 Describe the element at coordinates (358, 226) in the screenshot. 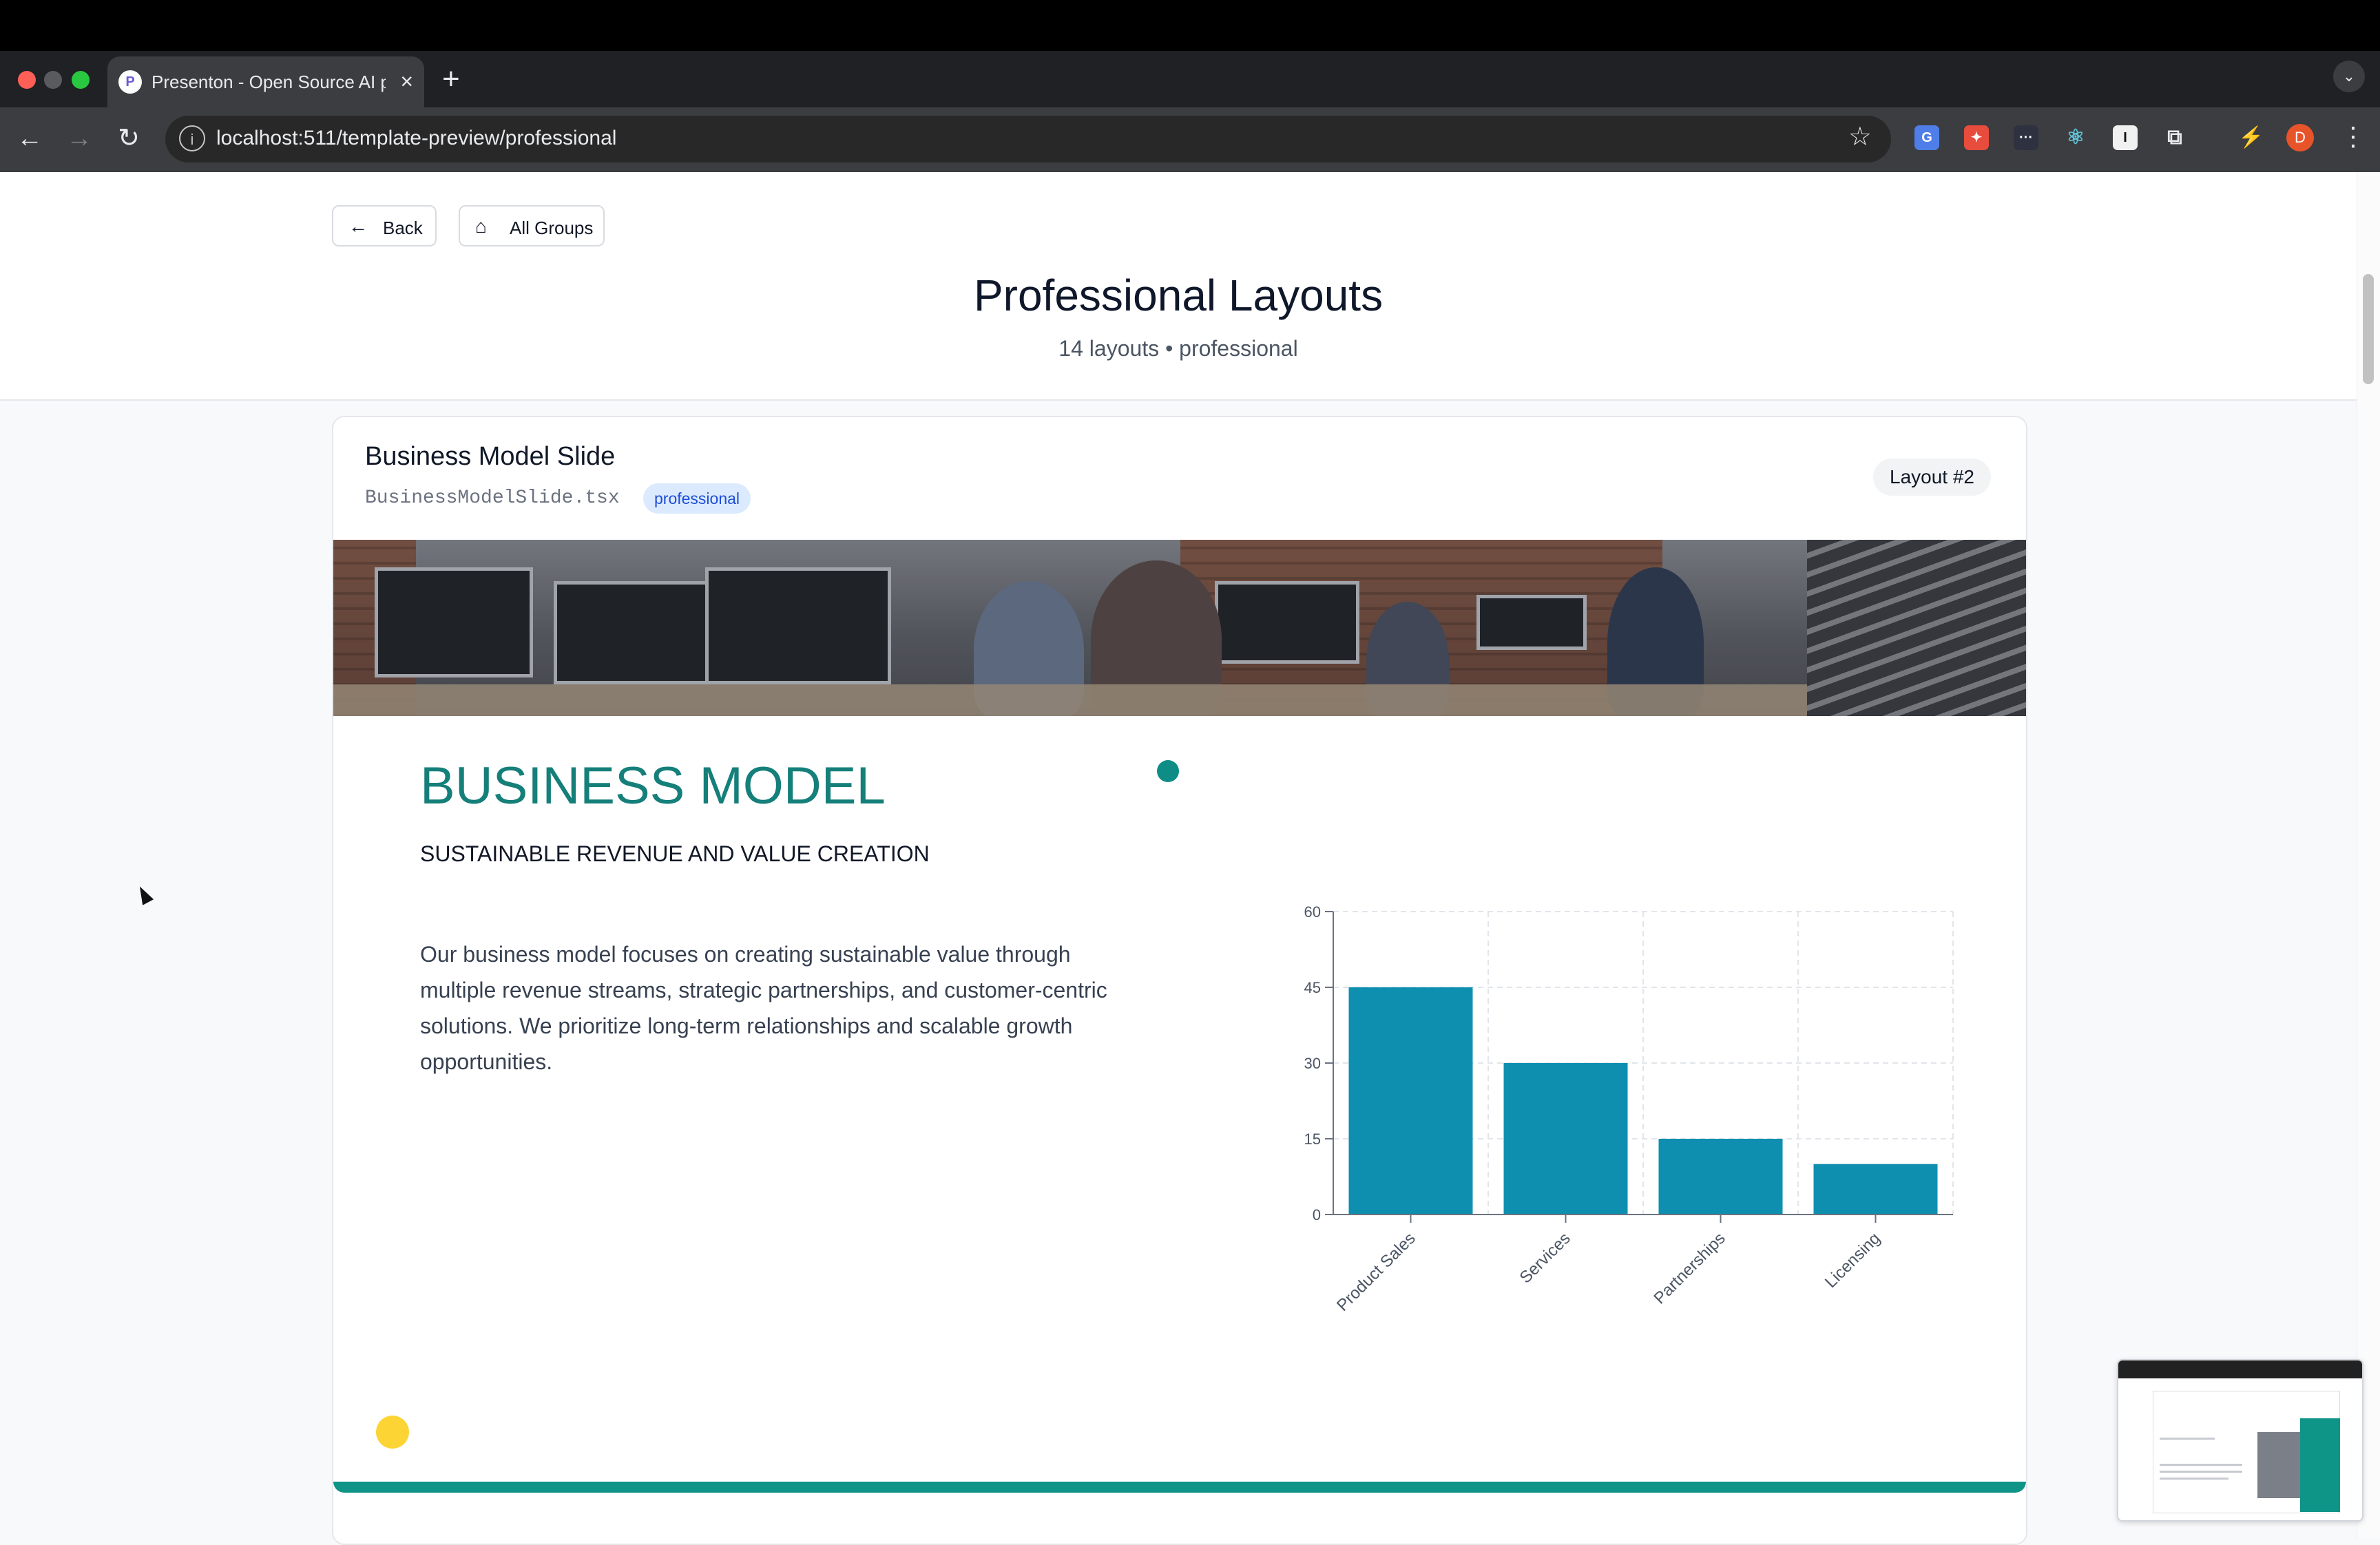

I see `arrow-left-icon: ←` at that location.